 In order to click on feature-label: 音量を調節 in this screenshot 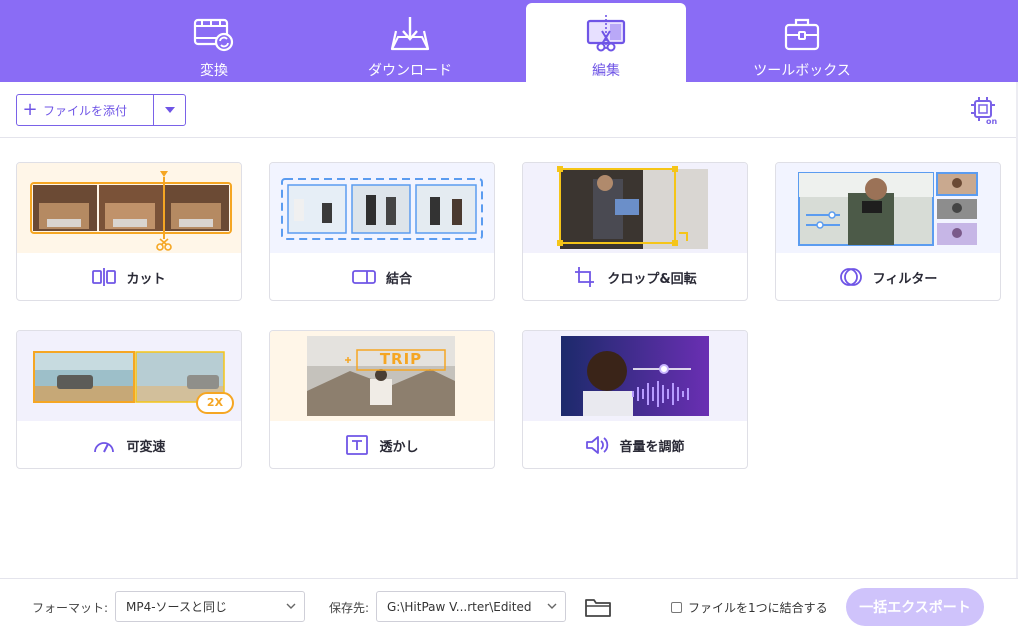, I will do `click(652, 447)`.